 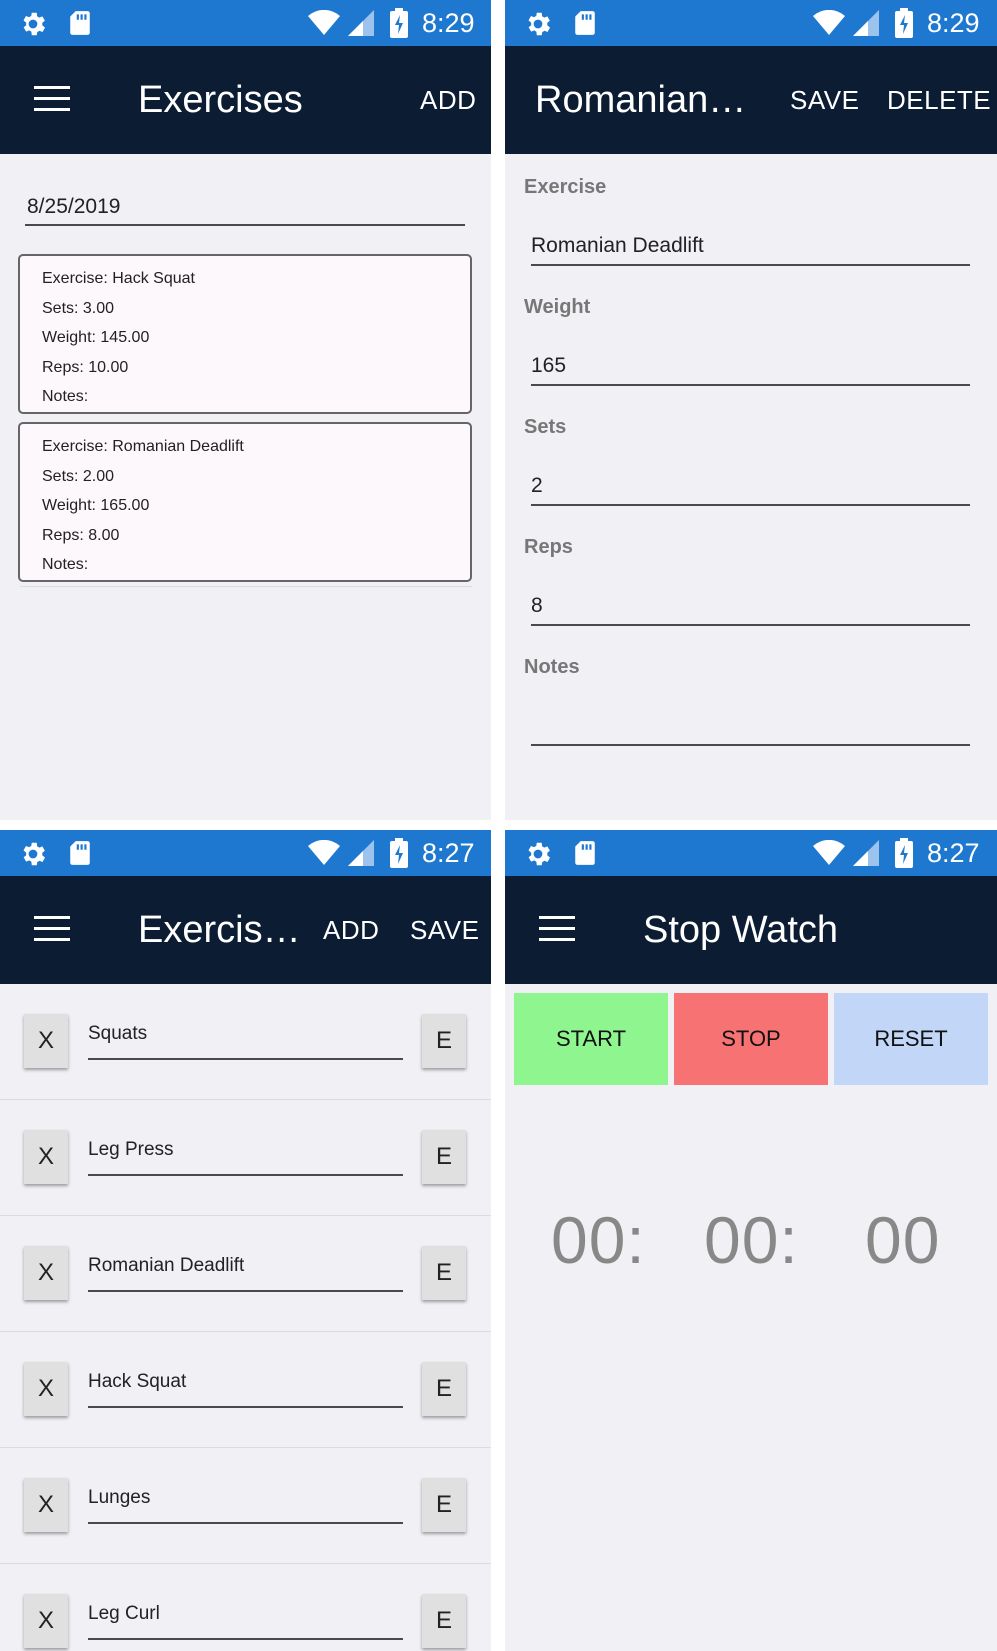 What do you see at coordinates (751, 100) in the screenshot?
I see `app-toolbar: Romanian… SAVE DELETE` at bounding box center [751, 100].